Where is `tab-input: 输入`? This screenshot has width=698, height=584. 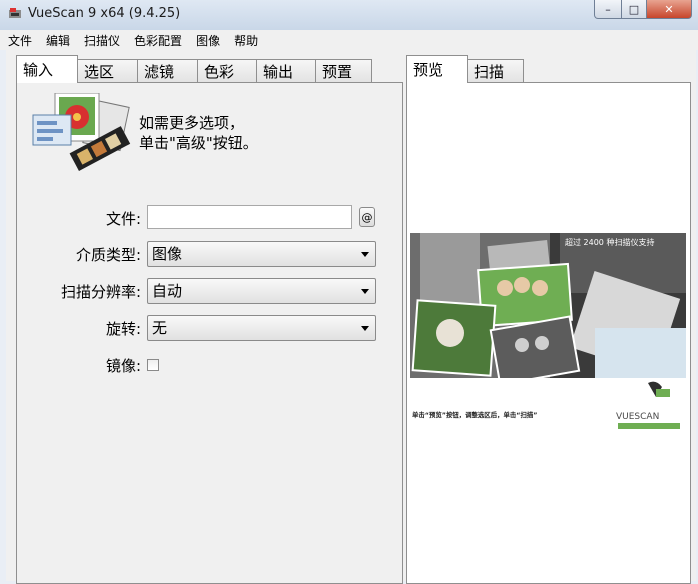
tab-input: 输入 is located at coordinates (47, 69).